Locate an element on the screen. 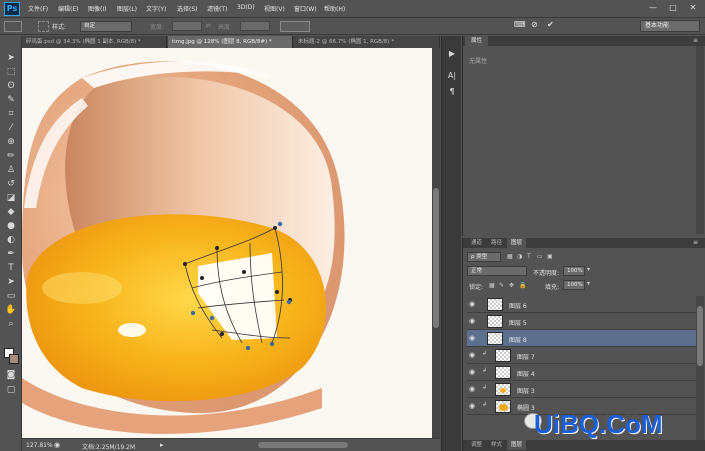 The image size is (705, 451). menu-select: 选择(S) is located at coordinates (187, 8).